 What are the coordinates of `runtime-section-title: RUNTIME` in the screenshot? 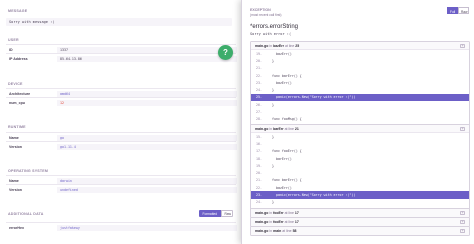 It's located at (17, 127).